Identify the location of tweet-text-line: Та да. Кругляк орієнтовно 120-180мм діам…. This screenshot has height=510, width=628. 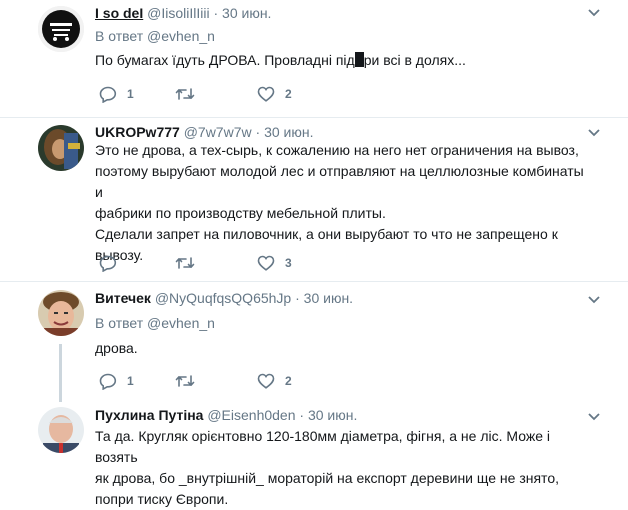
(322, 446).